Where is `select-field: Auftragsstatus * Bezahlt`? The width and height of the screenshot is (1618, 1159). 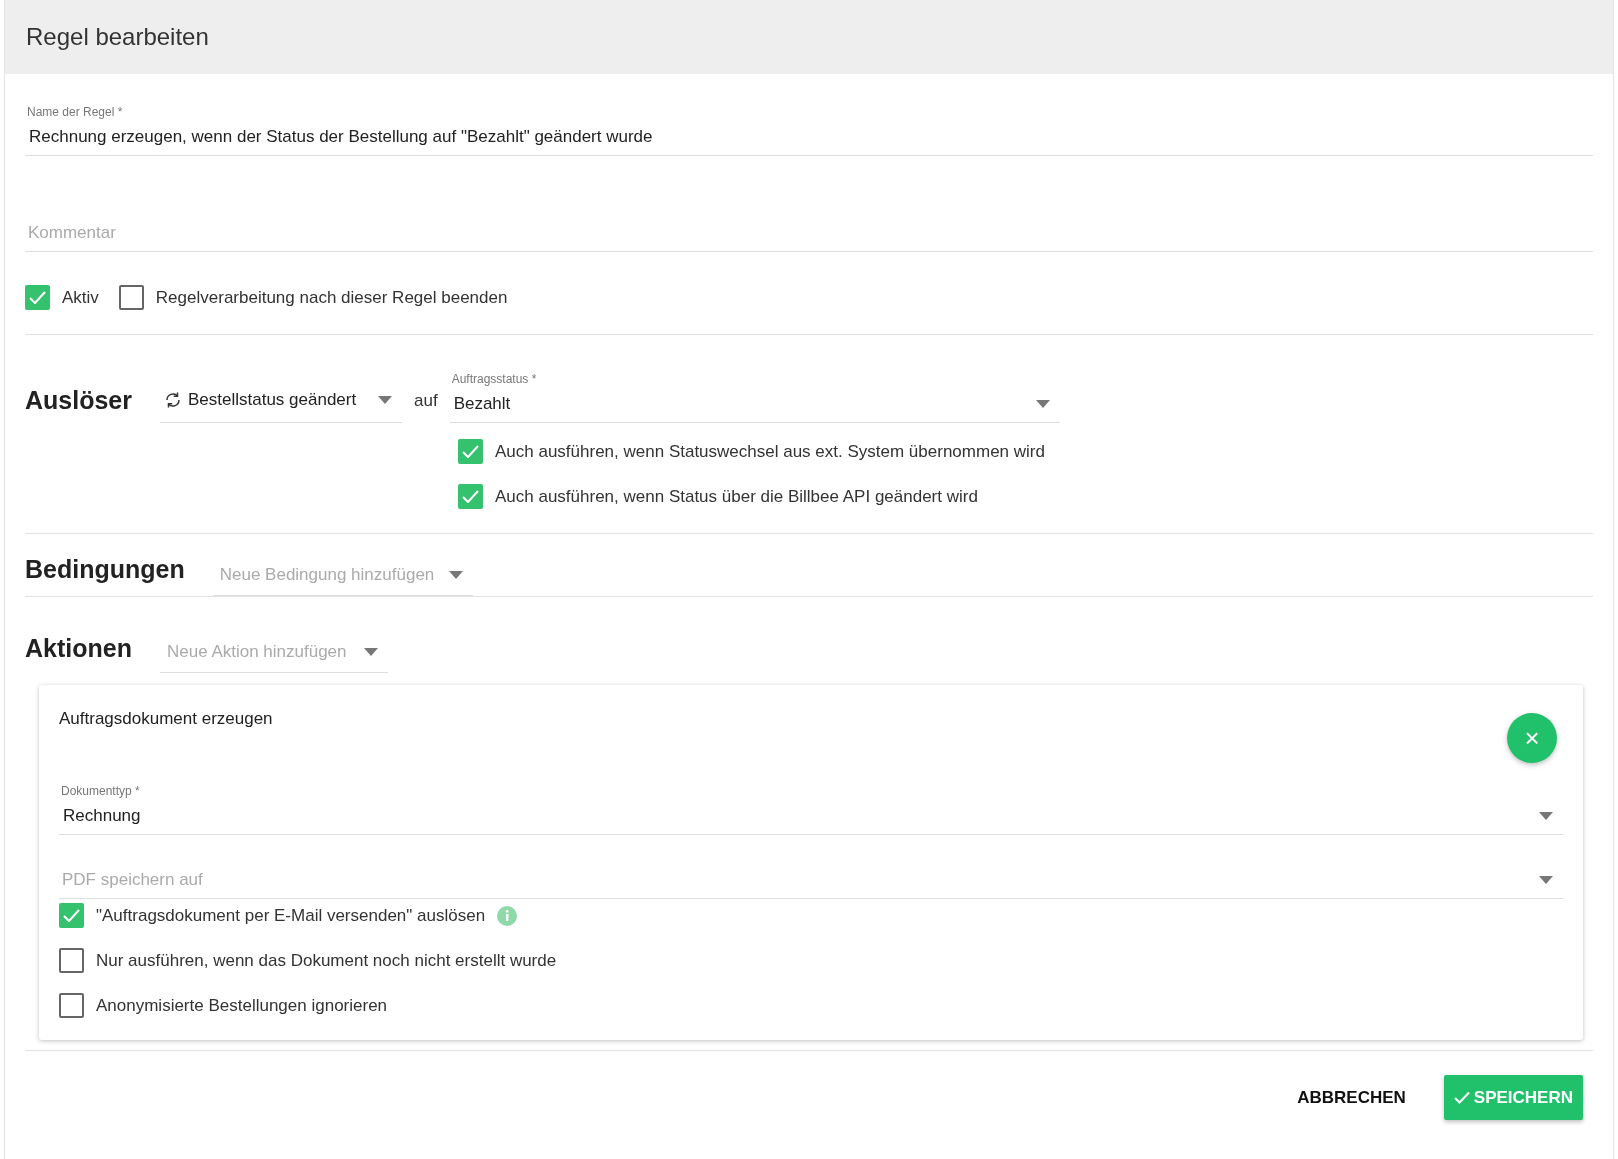
select-field: Auftragsstatus * Bezahlt is located at coordinates (754, 389).